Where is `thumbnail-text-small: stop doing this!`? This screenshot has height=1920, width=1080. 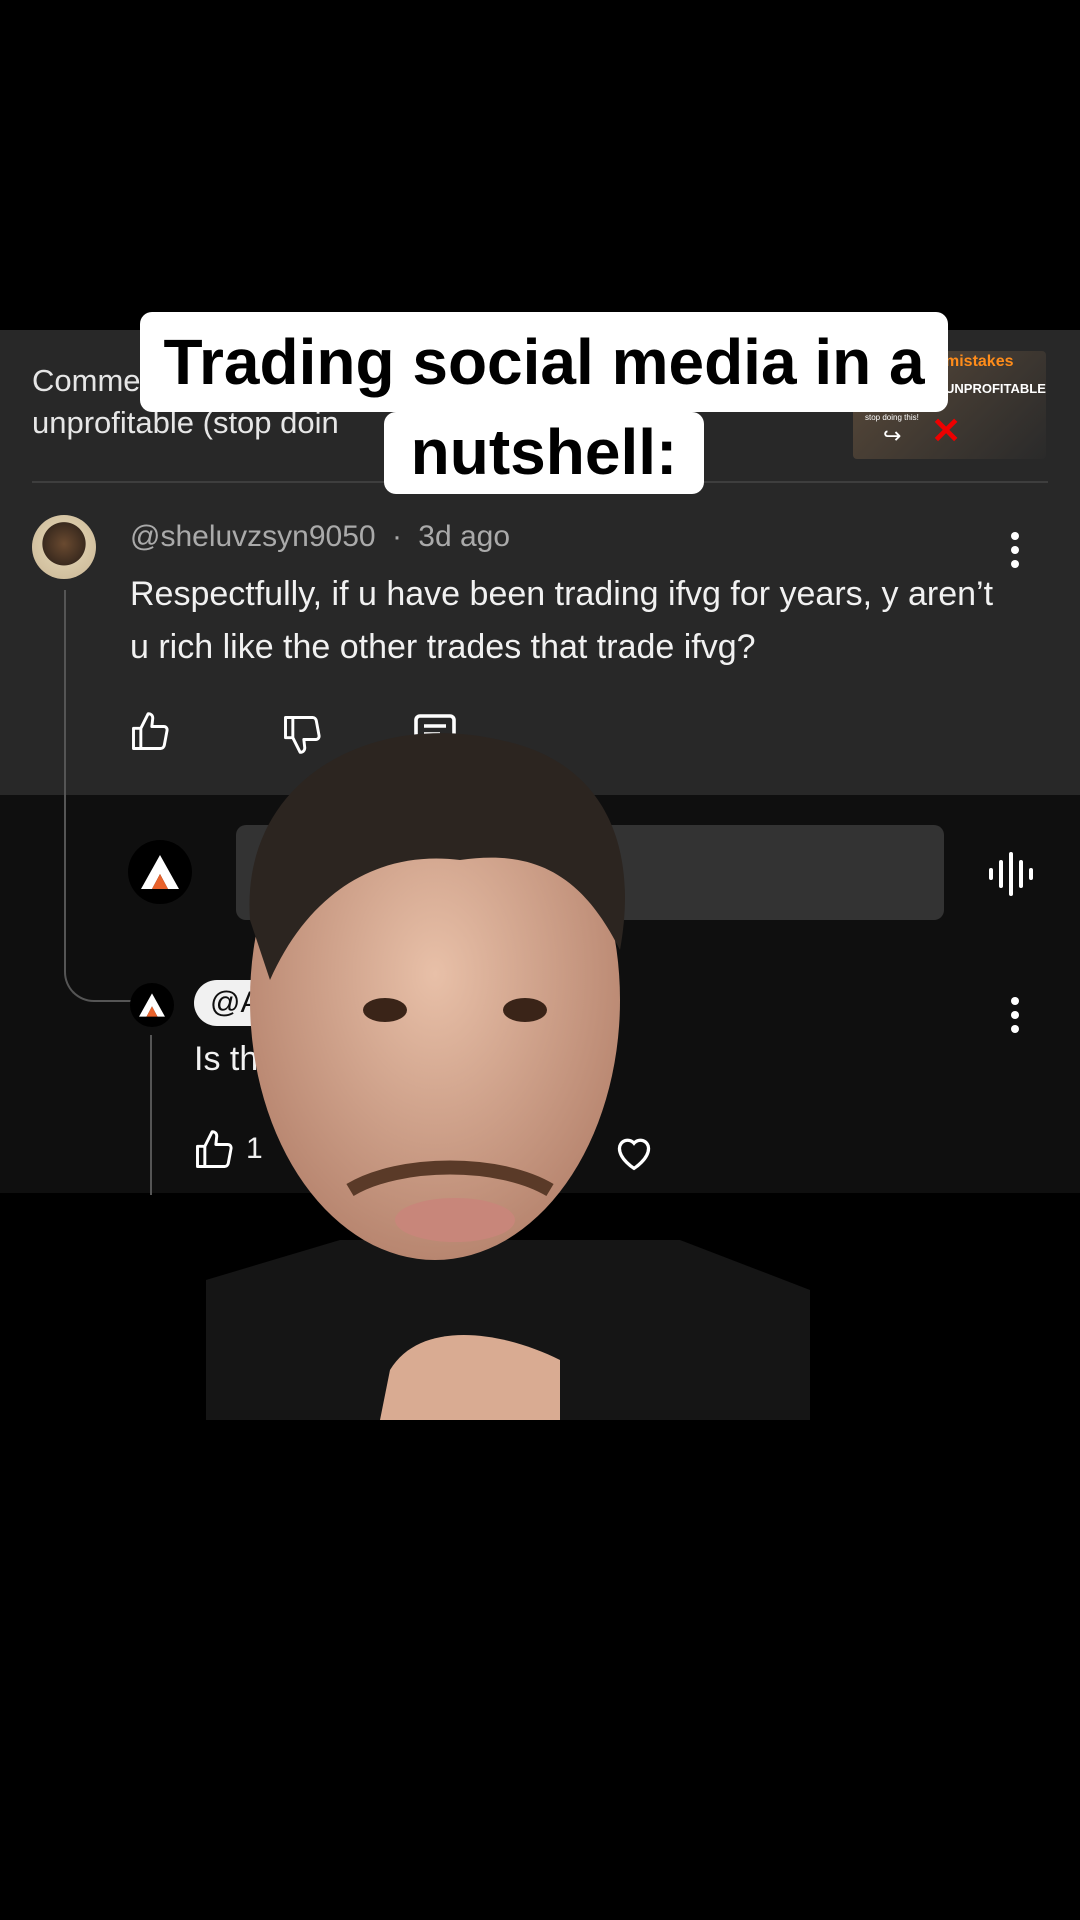 thumbnail-text-small: stop doing this! is located at coordinates (892, 417).